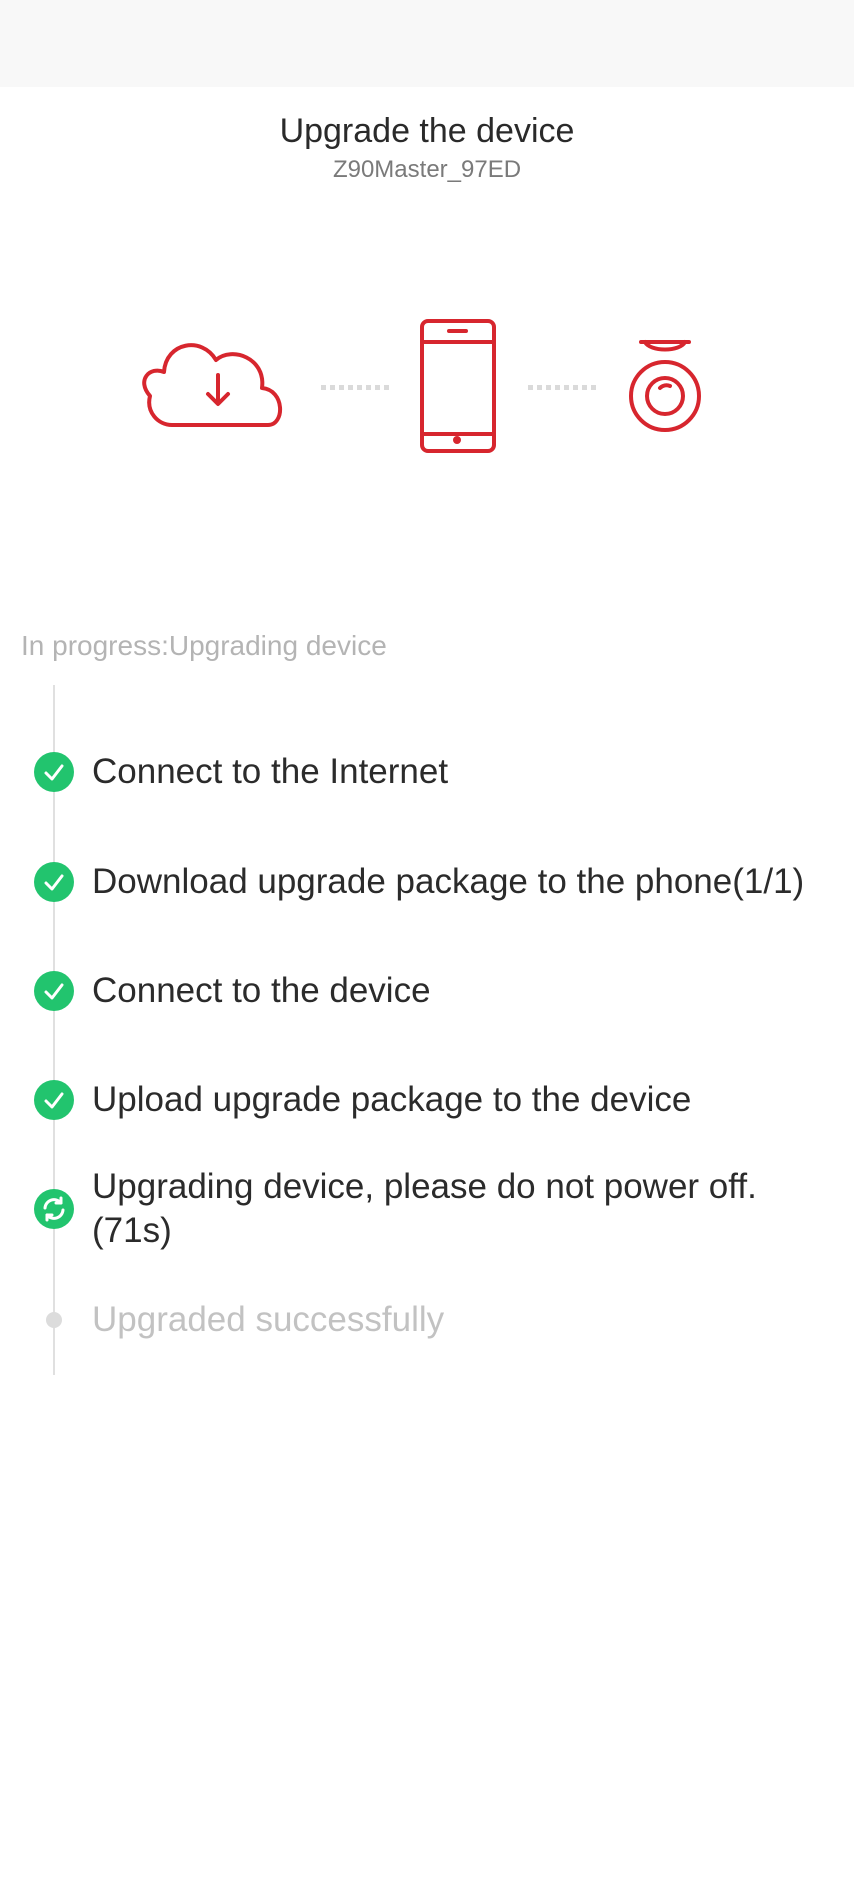 This screenshot has width=854, height=1900. What do you see at coordinates (261, 990) in the screenshot?
I see `step-label: Connect to the device` at bounding box center [261, 990].